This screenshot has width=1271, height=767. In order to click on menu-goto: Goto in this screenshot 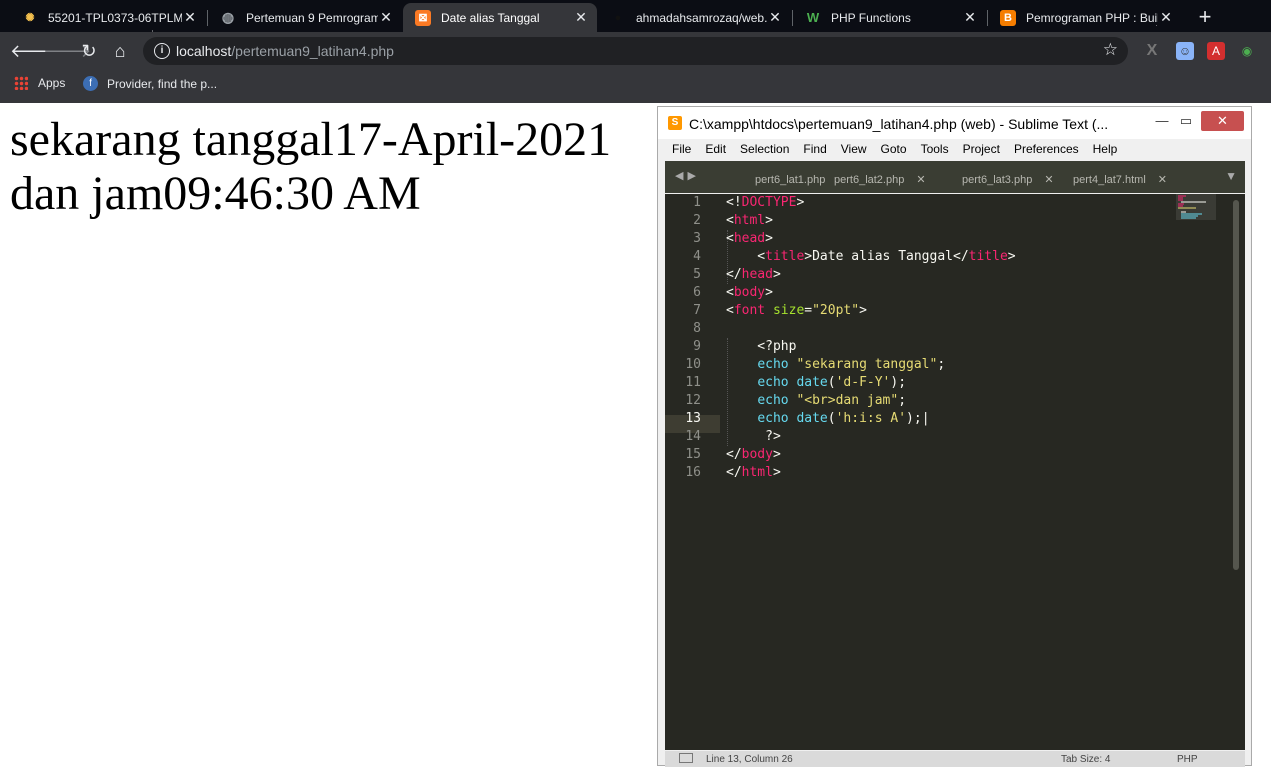, I will do `click(894, 150)`.